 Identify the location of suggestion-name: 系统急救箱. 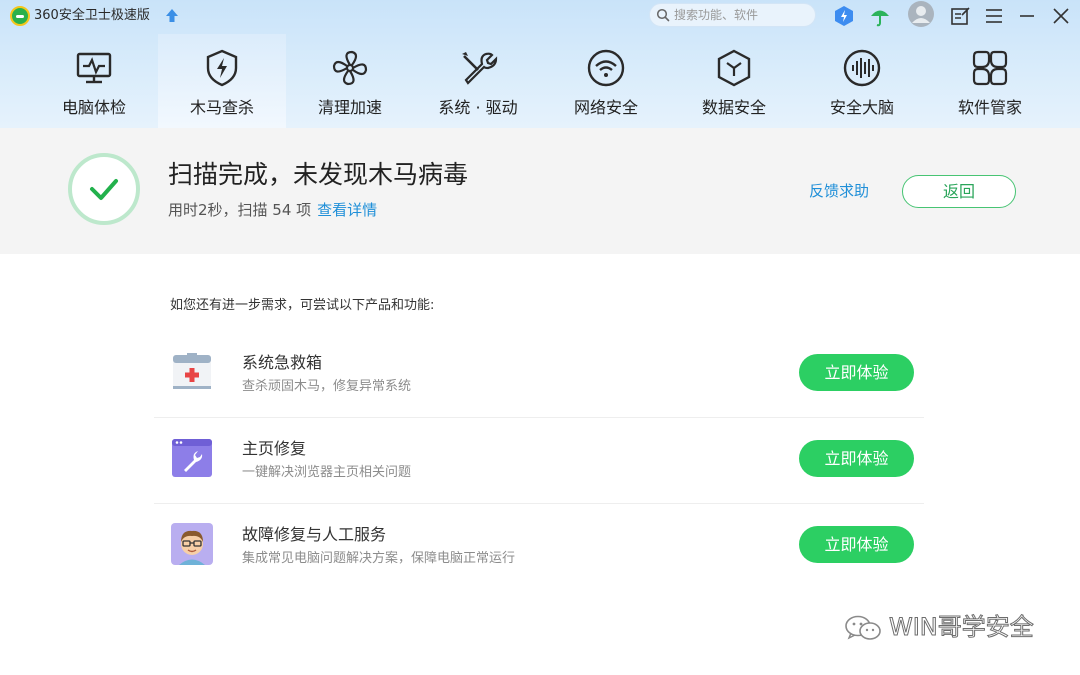
(282, 362).